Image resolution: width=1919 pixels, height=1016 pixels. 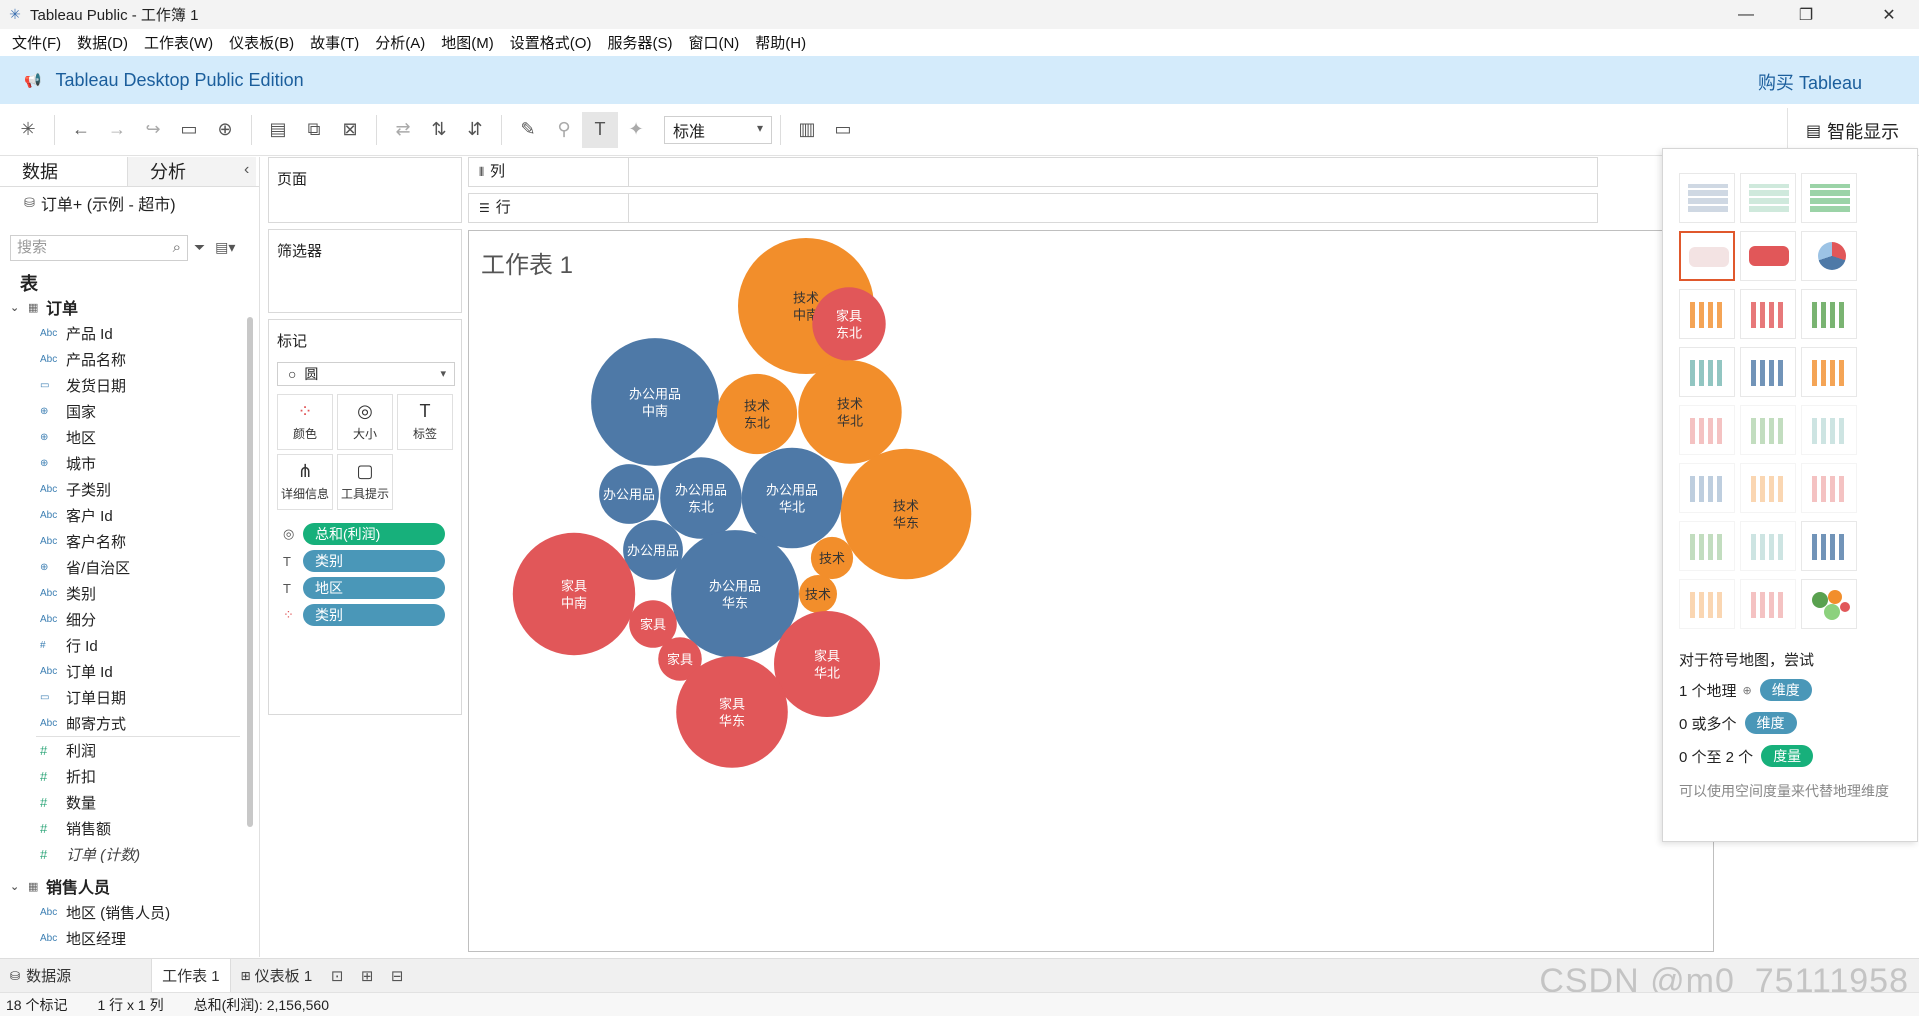 I want to click on columns-shelf: ⫴ 列, so click(x=1033, y=172).